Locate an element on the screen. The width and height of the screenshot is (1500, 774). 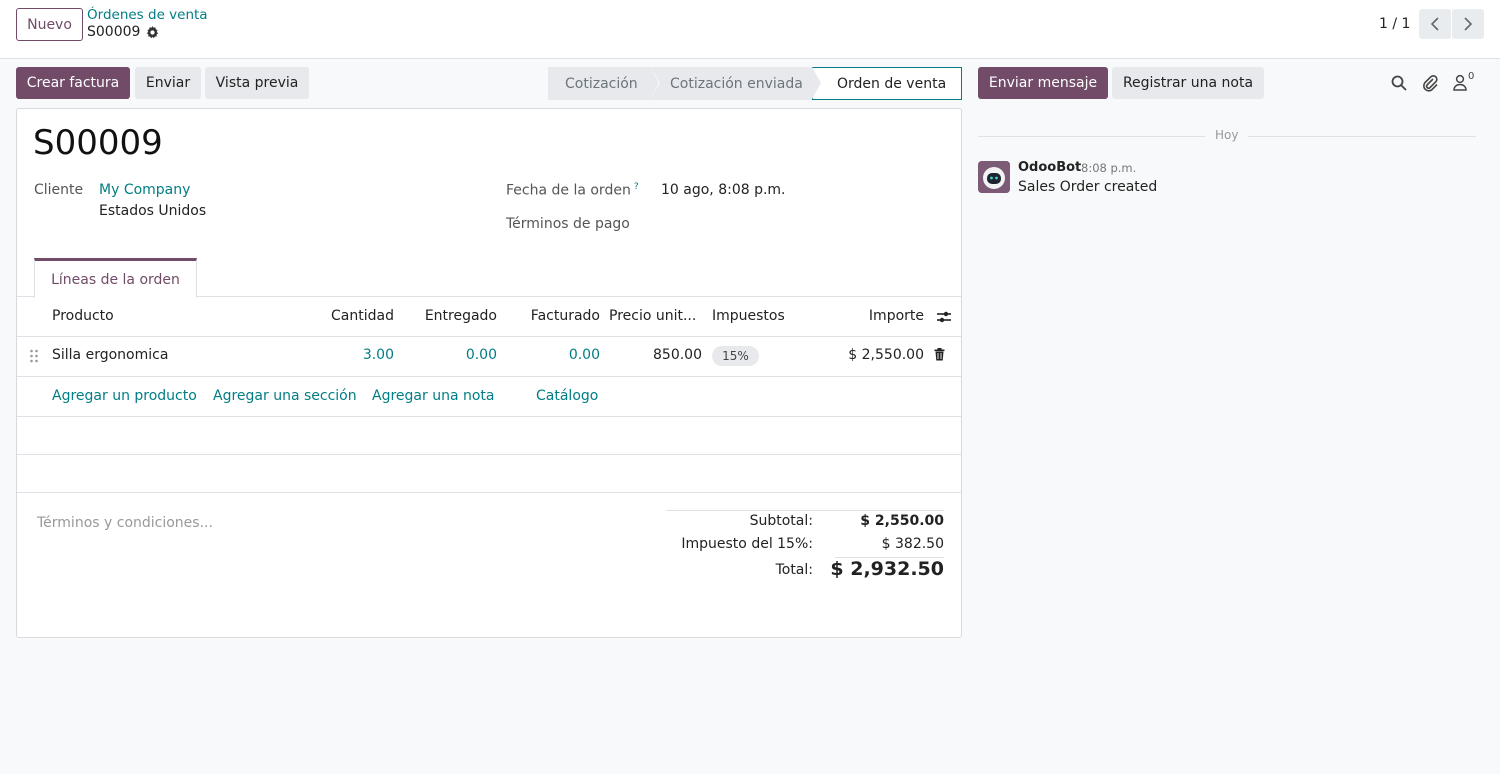
breadcrumb-current-label: S00009 is located at coordinates (114, 32).